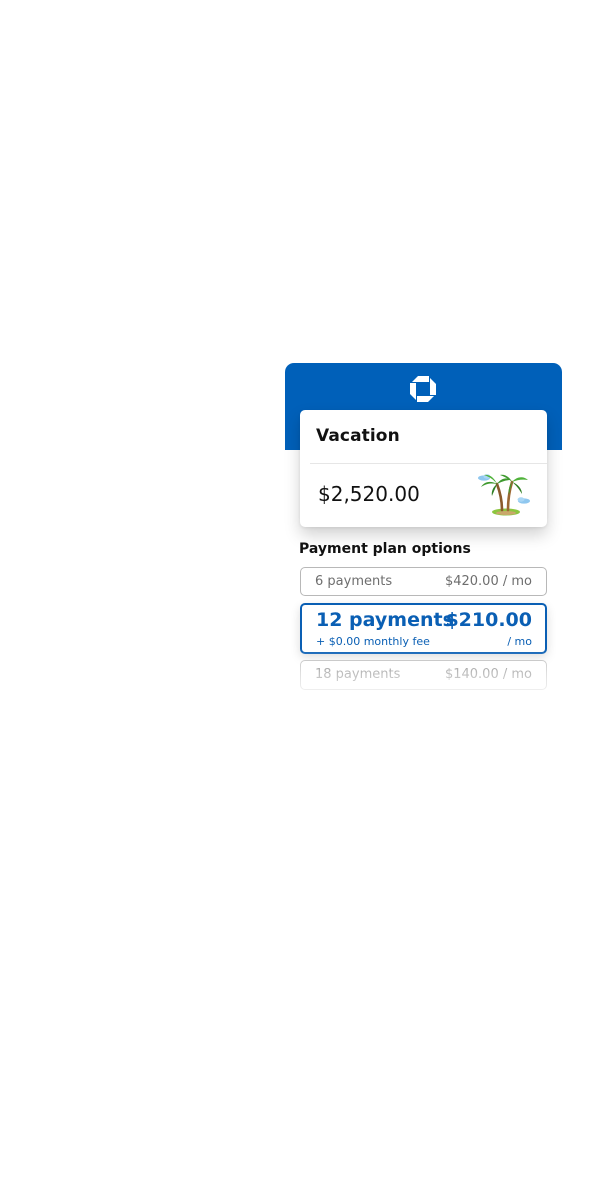 The image size is (600, 1200). Describe the element at coordinates (504, 495) in the screenshot. I see `palm-tree-icon` at that location.